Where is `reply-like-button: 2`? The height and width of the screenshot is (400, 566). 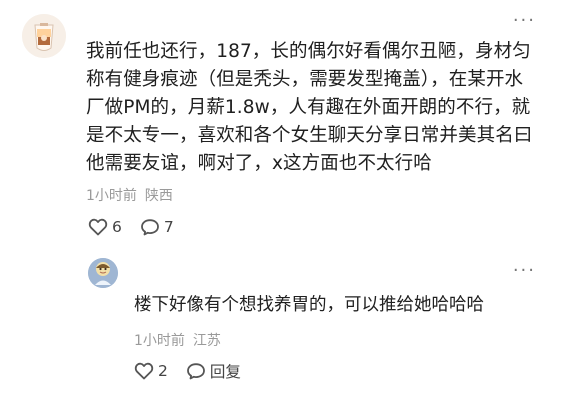
reply-like-button: 2 is located at coordinates (151, 371).